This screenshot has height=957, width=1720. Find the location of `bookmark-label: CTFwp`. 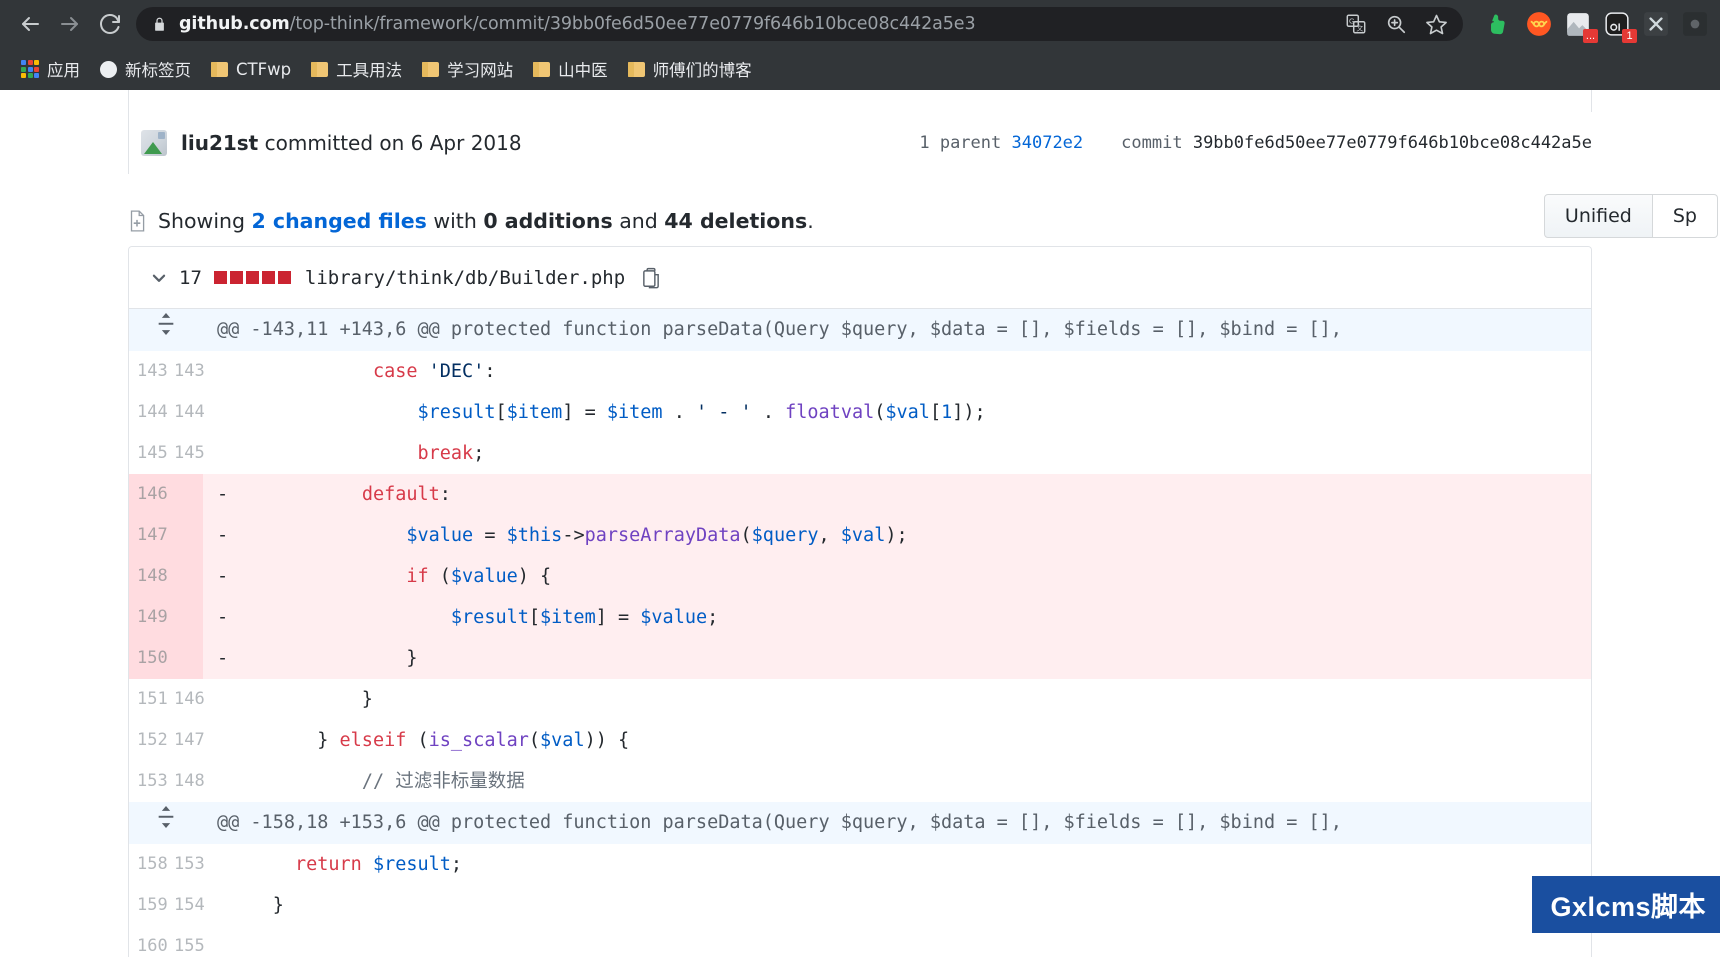

bookmark-label: CTFwp is located at coordinates (264, 69).